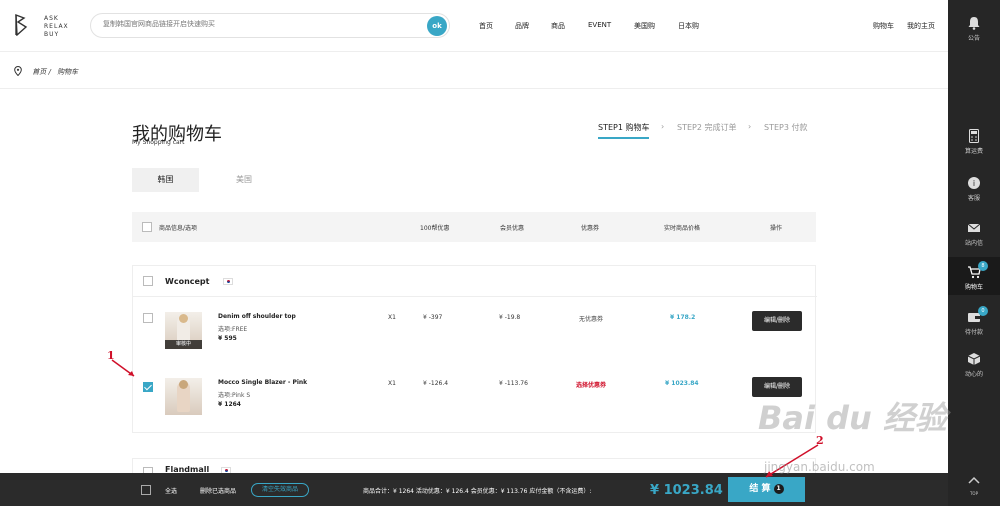  Describe the element at coordinates (436, 383) in the screenshot. I see `discount-100: ¥ -126.4` at that location.